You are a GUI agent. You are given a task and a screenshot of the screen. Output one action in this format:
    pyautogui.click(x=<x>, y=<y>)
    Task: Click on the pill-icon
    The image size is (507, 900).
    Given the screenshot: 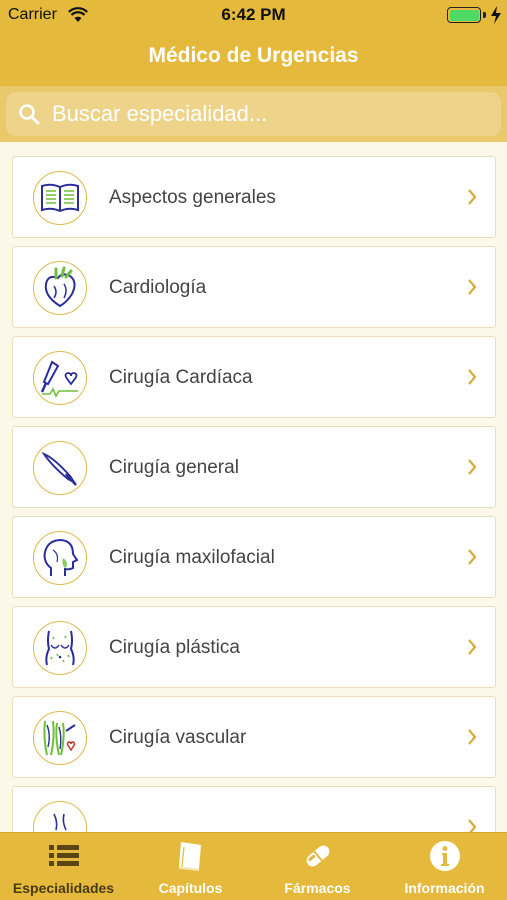 What is the action you would take?
    pyautogui.click(x=318, y=856)
    